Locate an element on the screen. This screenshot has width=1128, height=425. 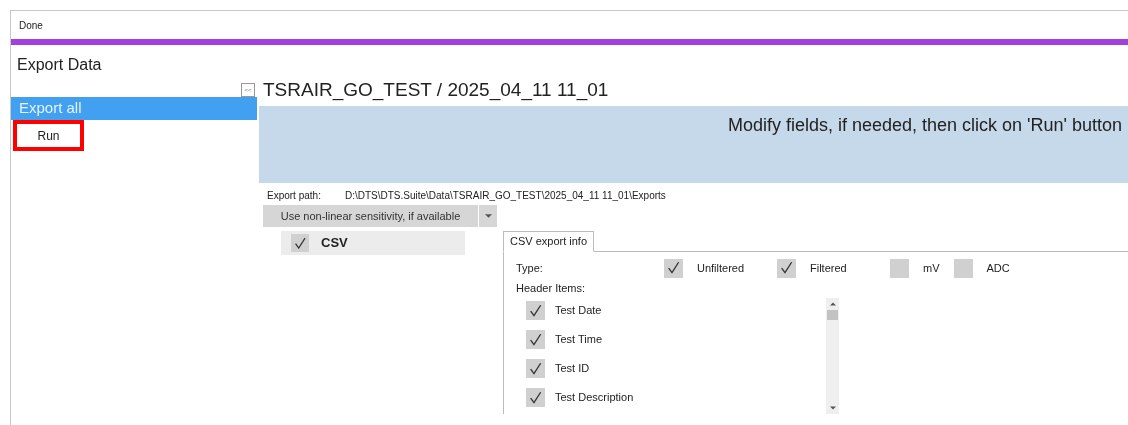
type-label: Type: is located at coordinates (530, 268).